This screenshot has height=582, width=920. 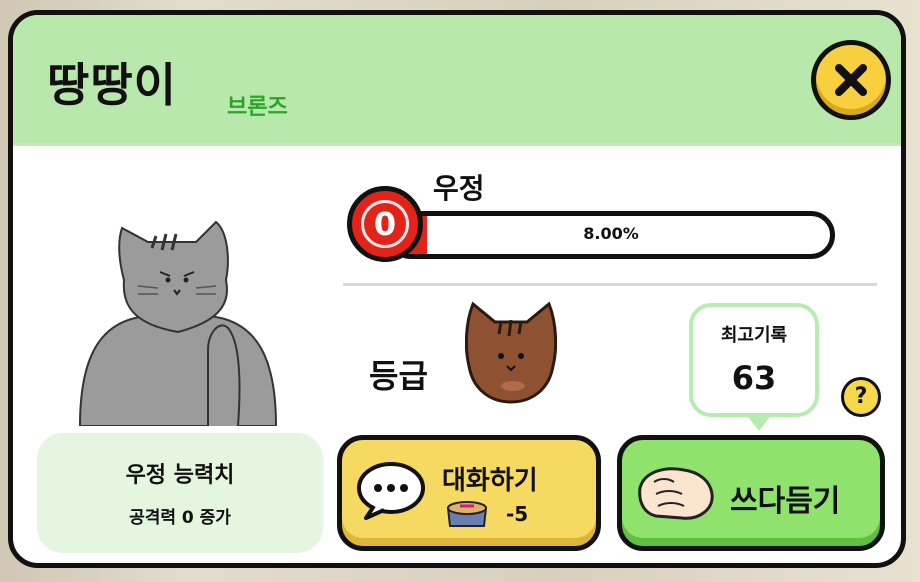 I want to click on question-icon: ?, so click(x=861, y=396).